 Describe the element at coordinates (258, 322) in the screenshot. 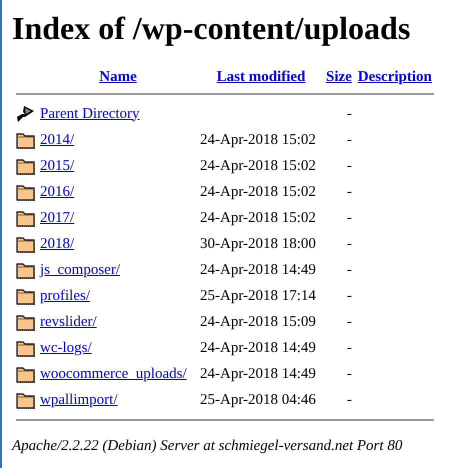

I see `modified-date: 24-Apr-2018 15:09` at that location.